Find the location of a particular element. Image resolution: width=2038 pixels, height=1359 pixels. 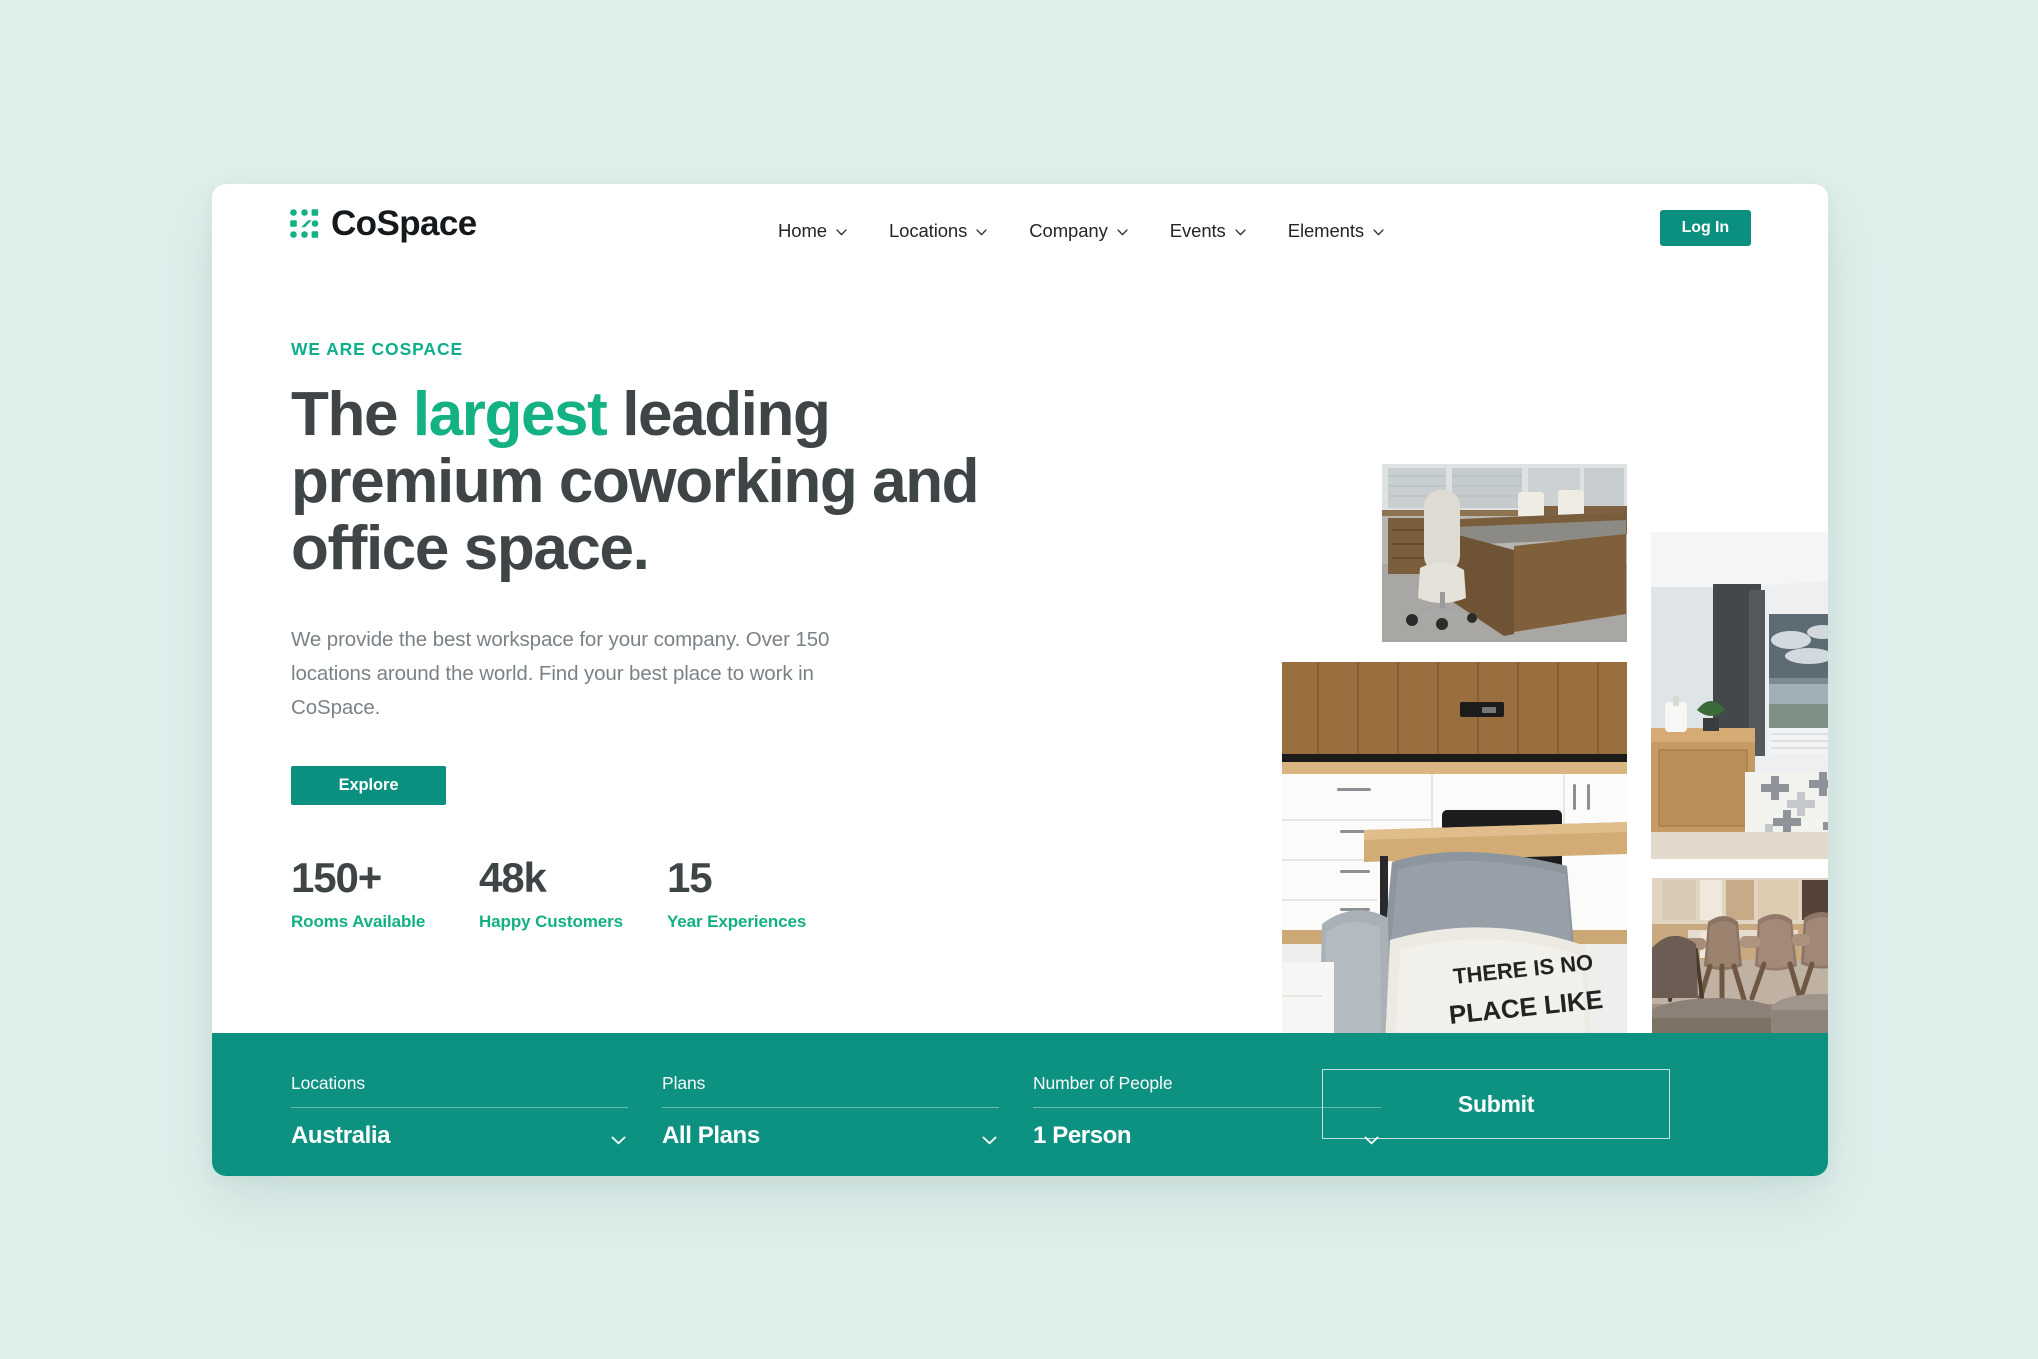

submit-button: Submit is located at coordinates (1496, 1104).